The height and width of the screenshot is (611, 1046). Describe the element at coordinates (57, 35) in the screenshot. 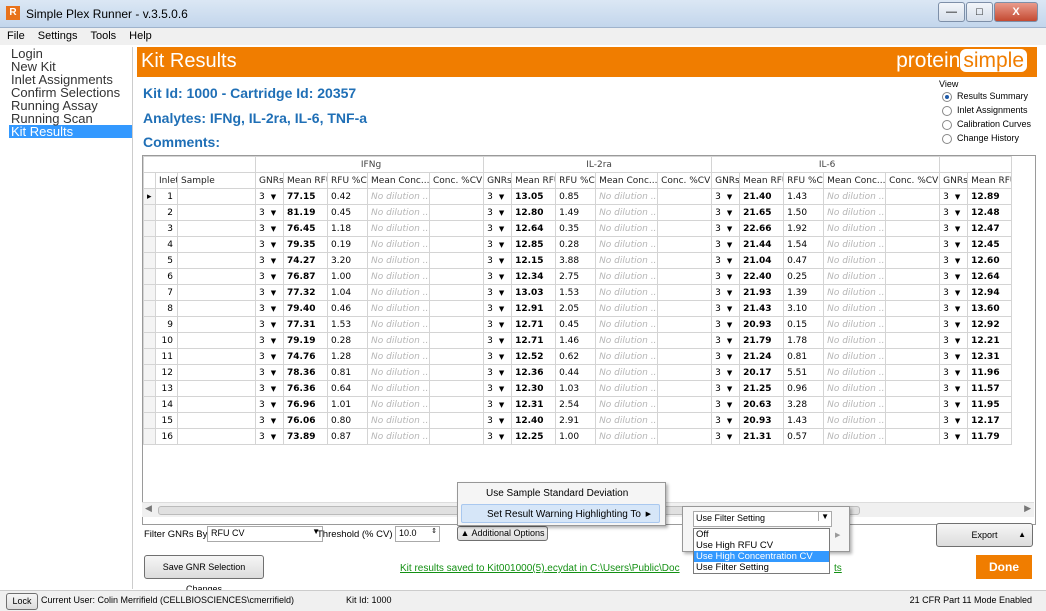

I see `menu-settings: Settings` at that location.